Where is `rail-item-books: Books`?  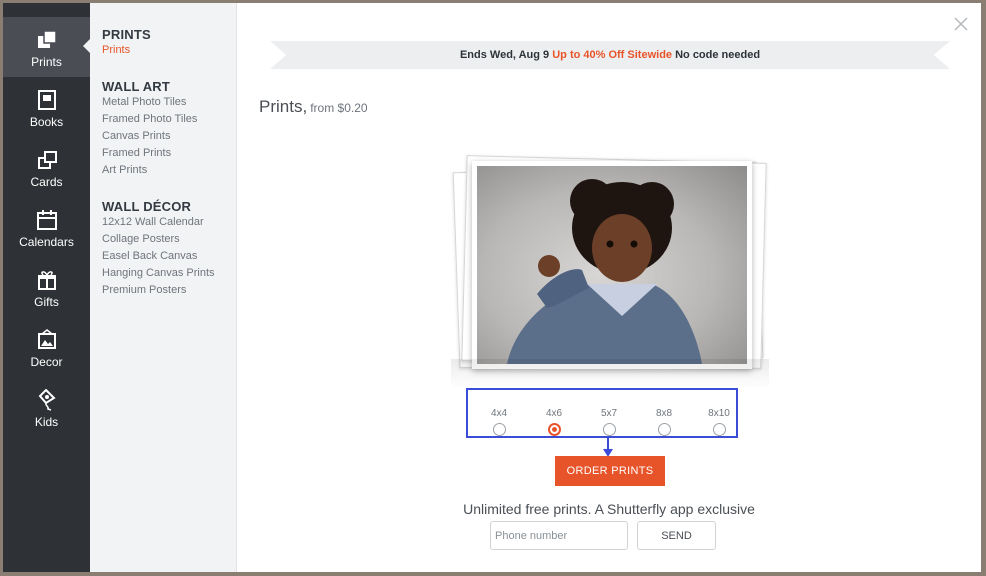
rail-item-books: Books is located at coordinates (46, 107).